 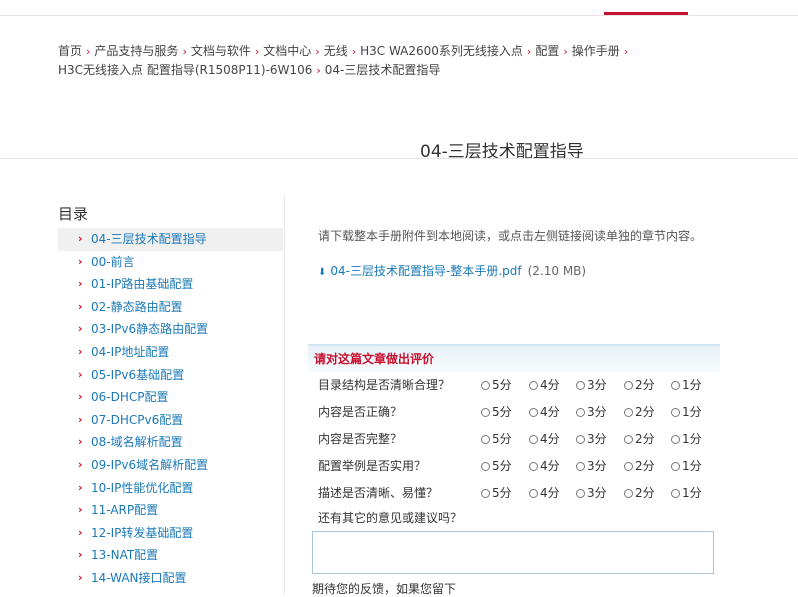 I want to click on toc-item: › 01-IP路由基础配置, so click(x=170, y=284).